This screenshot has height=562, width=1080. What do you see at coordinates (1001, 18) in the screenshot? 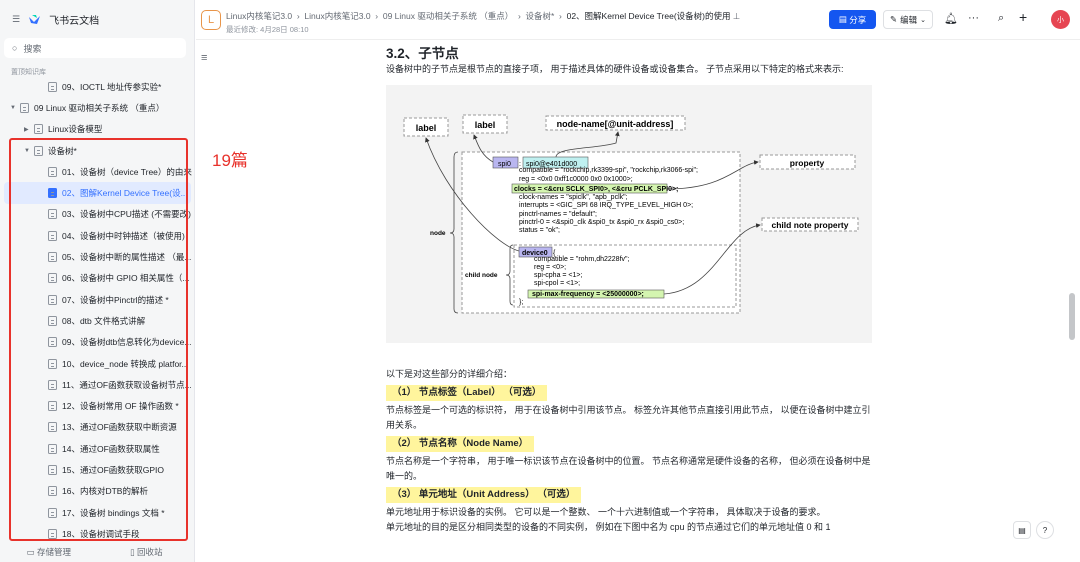
I see `search-icon: ⌕` at bounding box center [1001, 18].